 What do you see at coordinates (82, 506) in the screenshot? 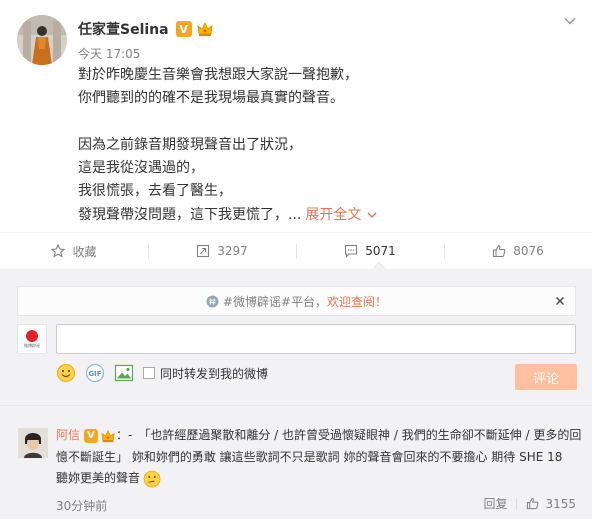
I see `comment-time: 30分钟前` at bounding box center [82, 506].